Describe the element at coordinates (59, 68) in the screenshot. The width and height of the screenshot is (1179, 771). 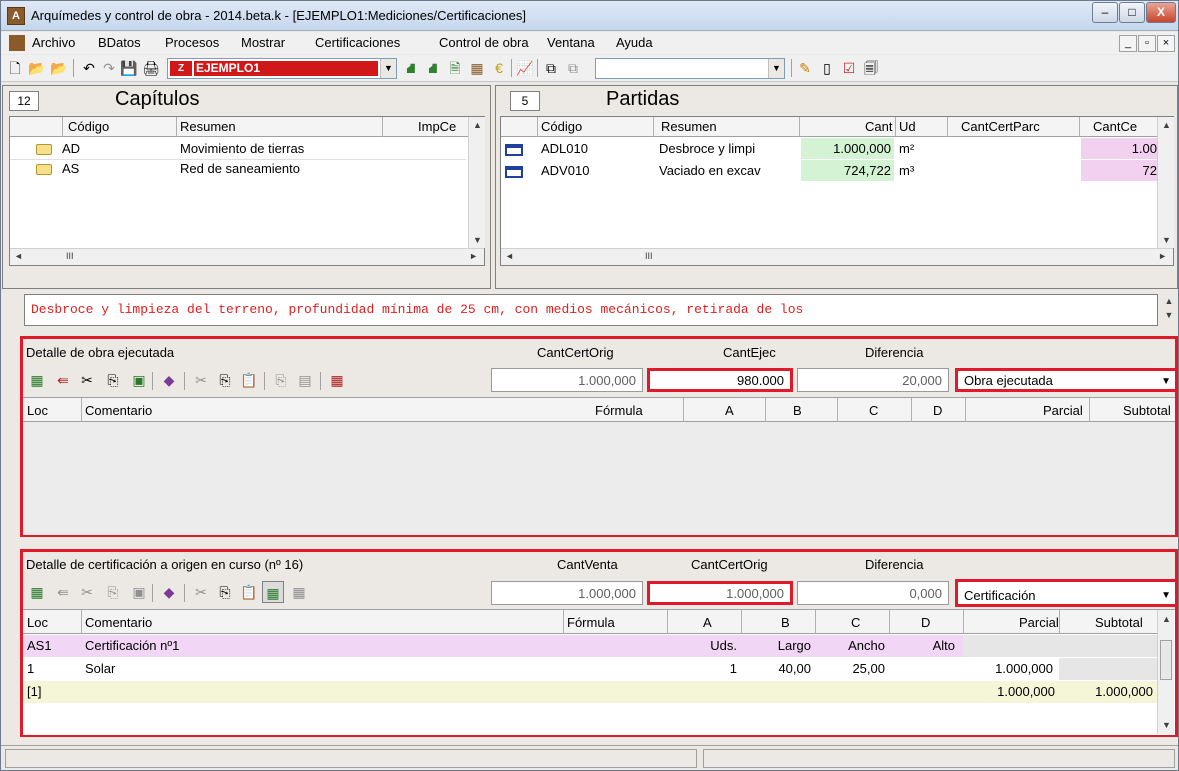
I see `open-recent-icon: 📂` at that location.